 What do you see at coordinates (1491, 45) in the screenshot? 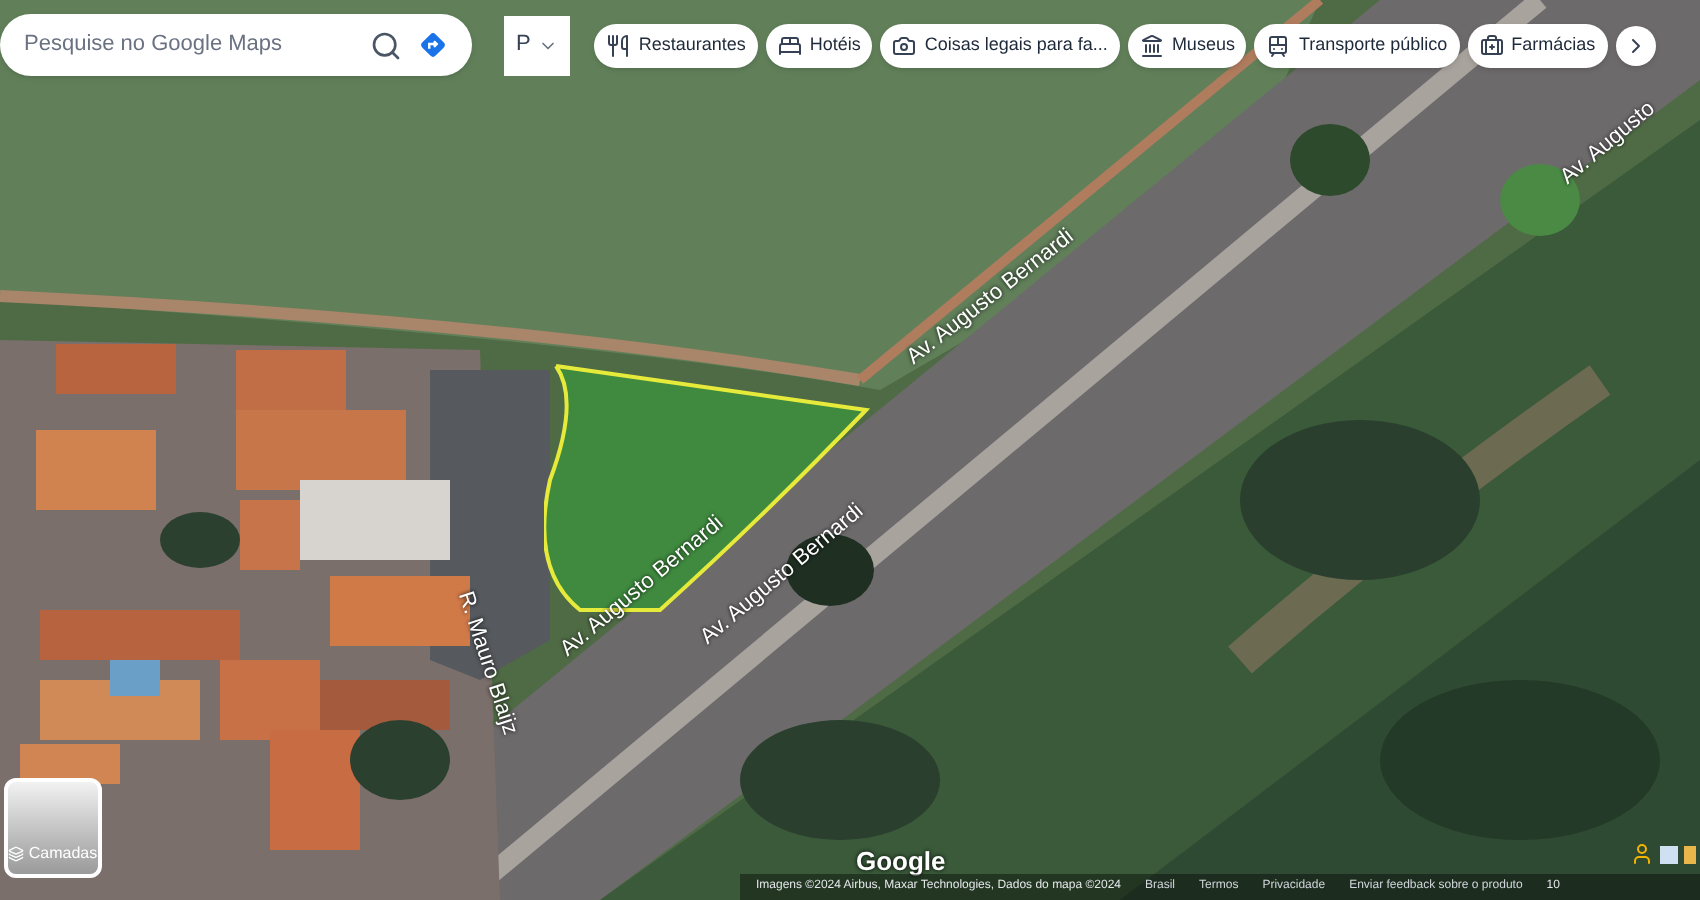
I see `medical-kit-icon` at bounding box center [1491, 45].